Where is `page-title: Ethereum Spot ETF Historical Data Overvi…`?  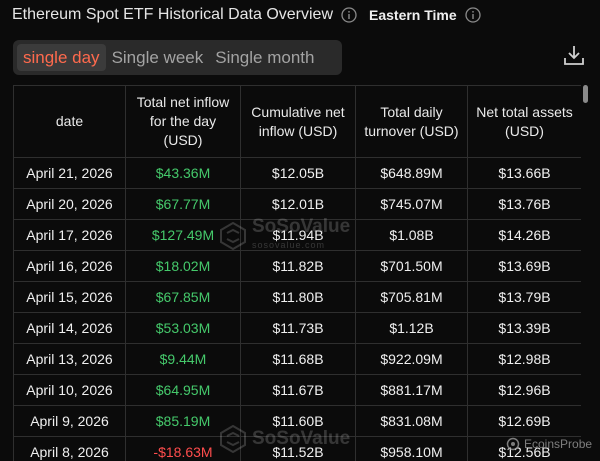 page-title: Ethereum Spot ETF Historical Data Overvi… is located at coordinates (172, 14).